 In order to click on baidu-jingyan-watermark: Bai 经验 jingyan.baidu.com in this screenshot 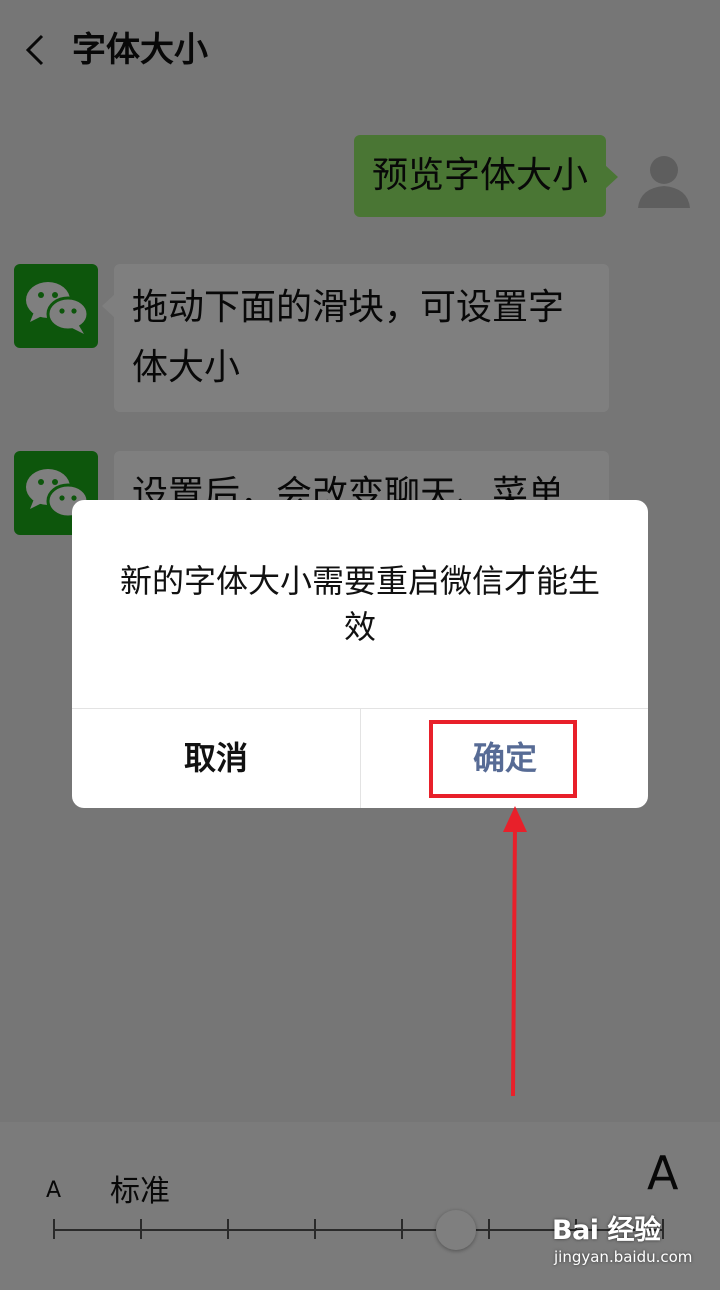, I will do `click(632, 1244)`.